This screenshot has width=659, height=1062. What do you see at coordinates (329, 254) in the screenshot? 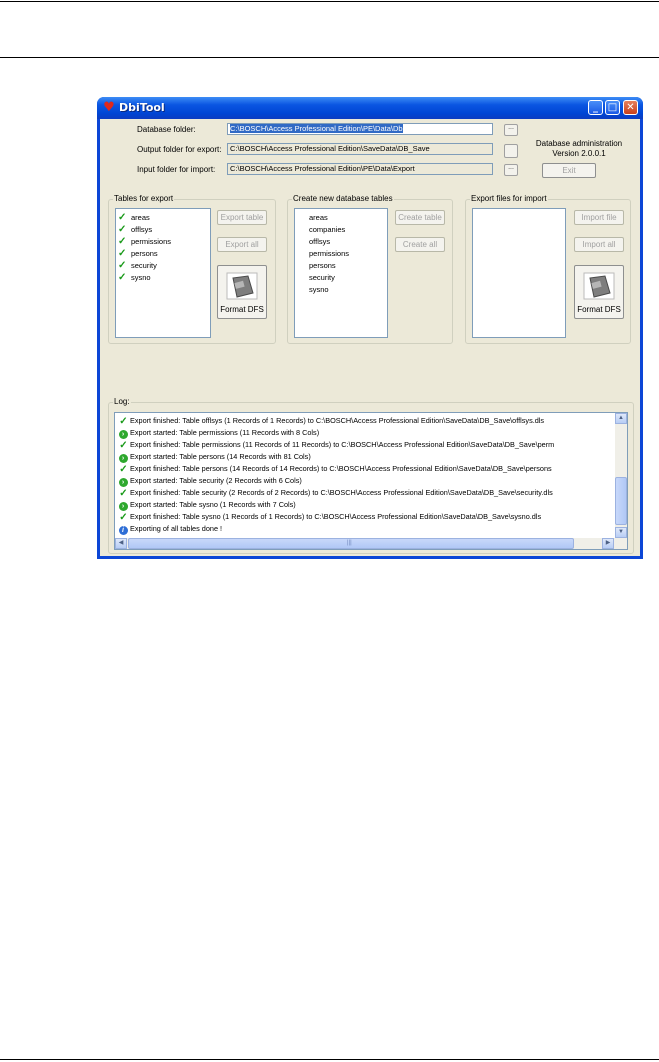
I see `list-item: permissions` at bounding box center [329, 254].